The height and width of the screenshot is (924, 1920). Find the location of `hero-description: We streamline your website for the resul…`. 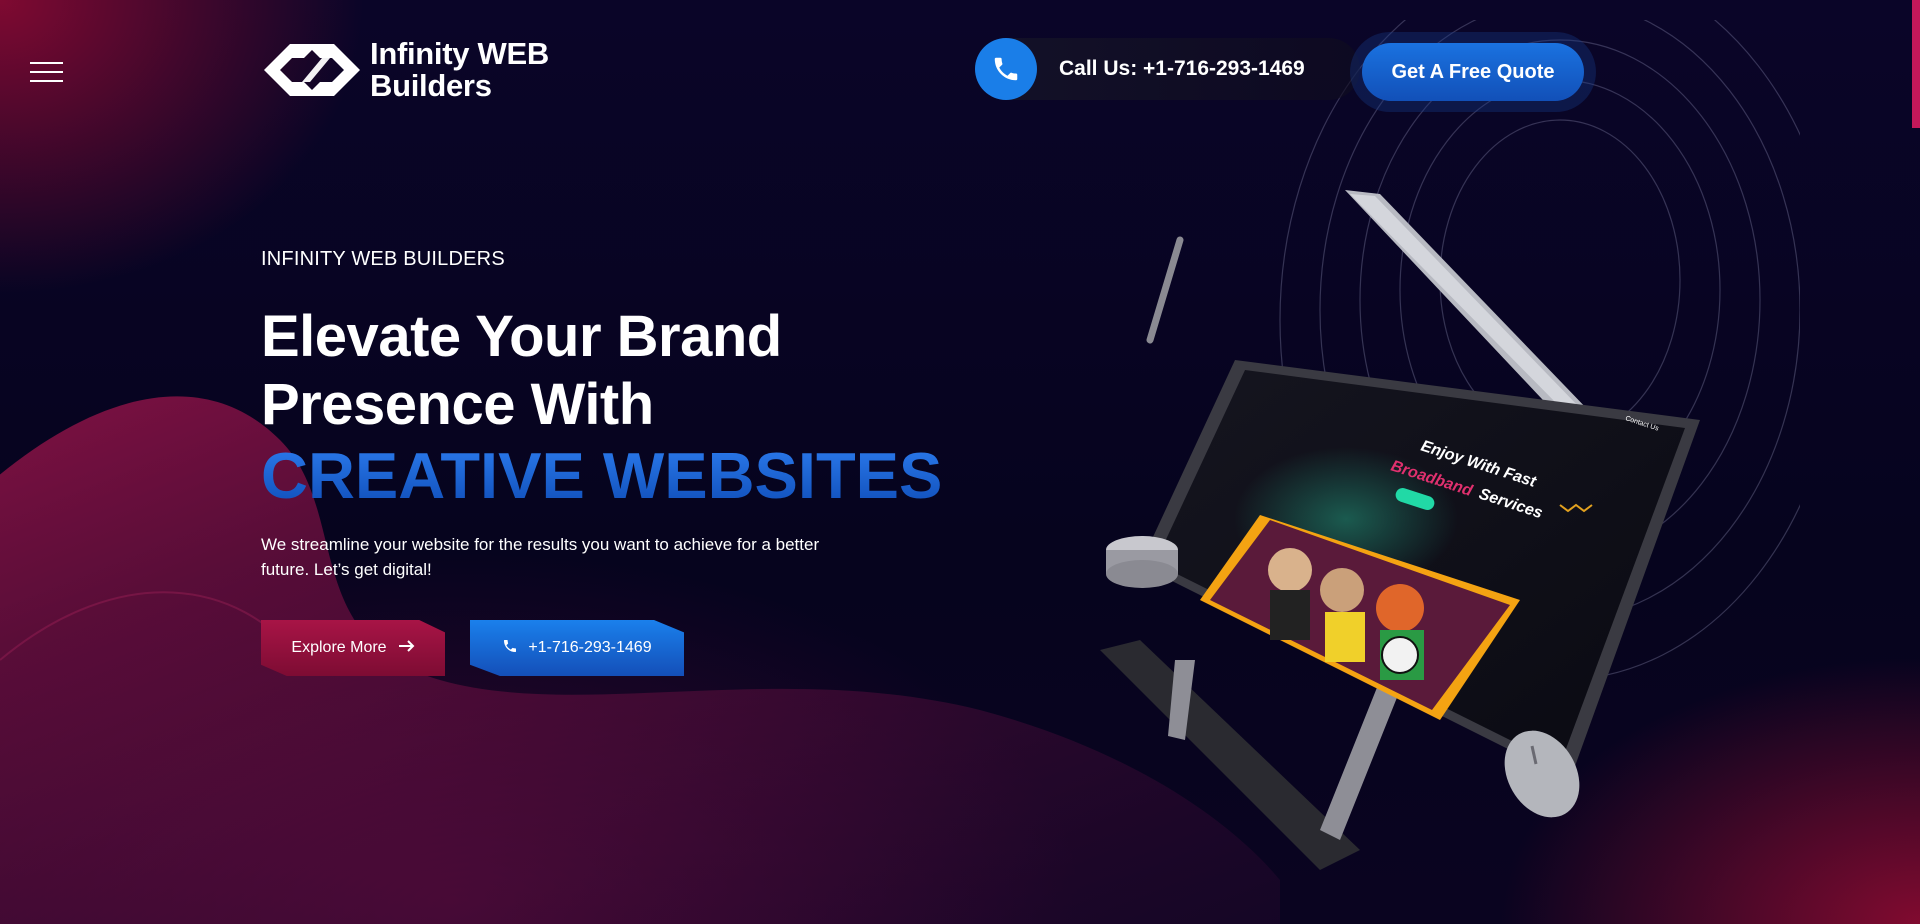

hero-description: We streamline your website for the resul… is located at coordinates (540, 557).